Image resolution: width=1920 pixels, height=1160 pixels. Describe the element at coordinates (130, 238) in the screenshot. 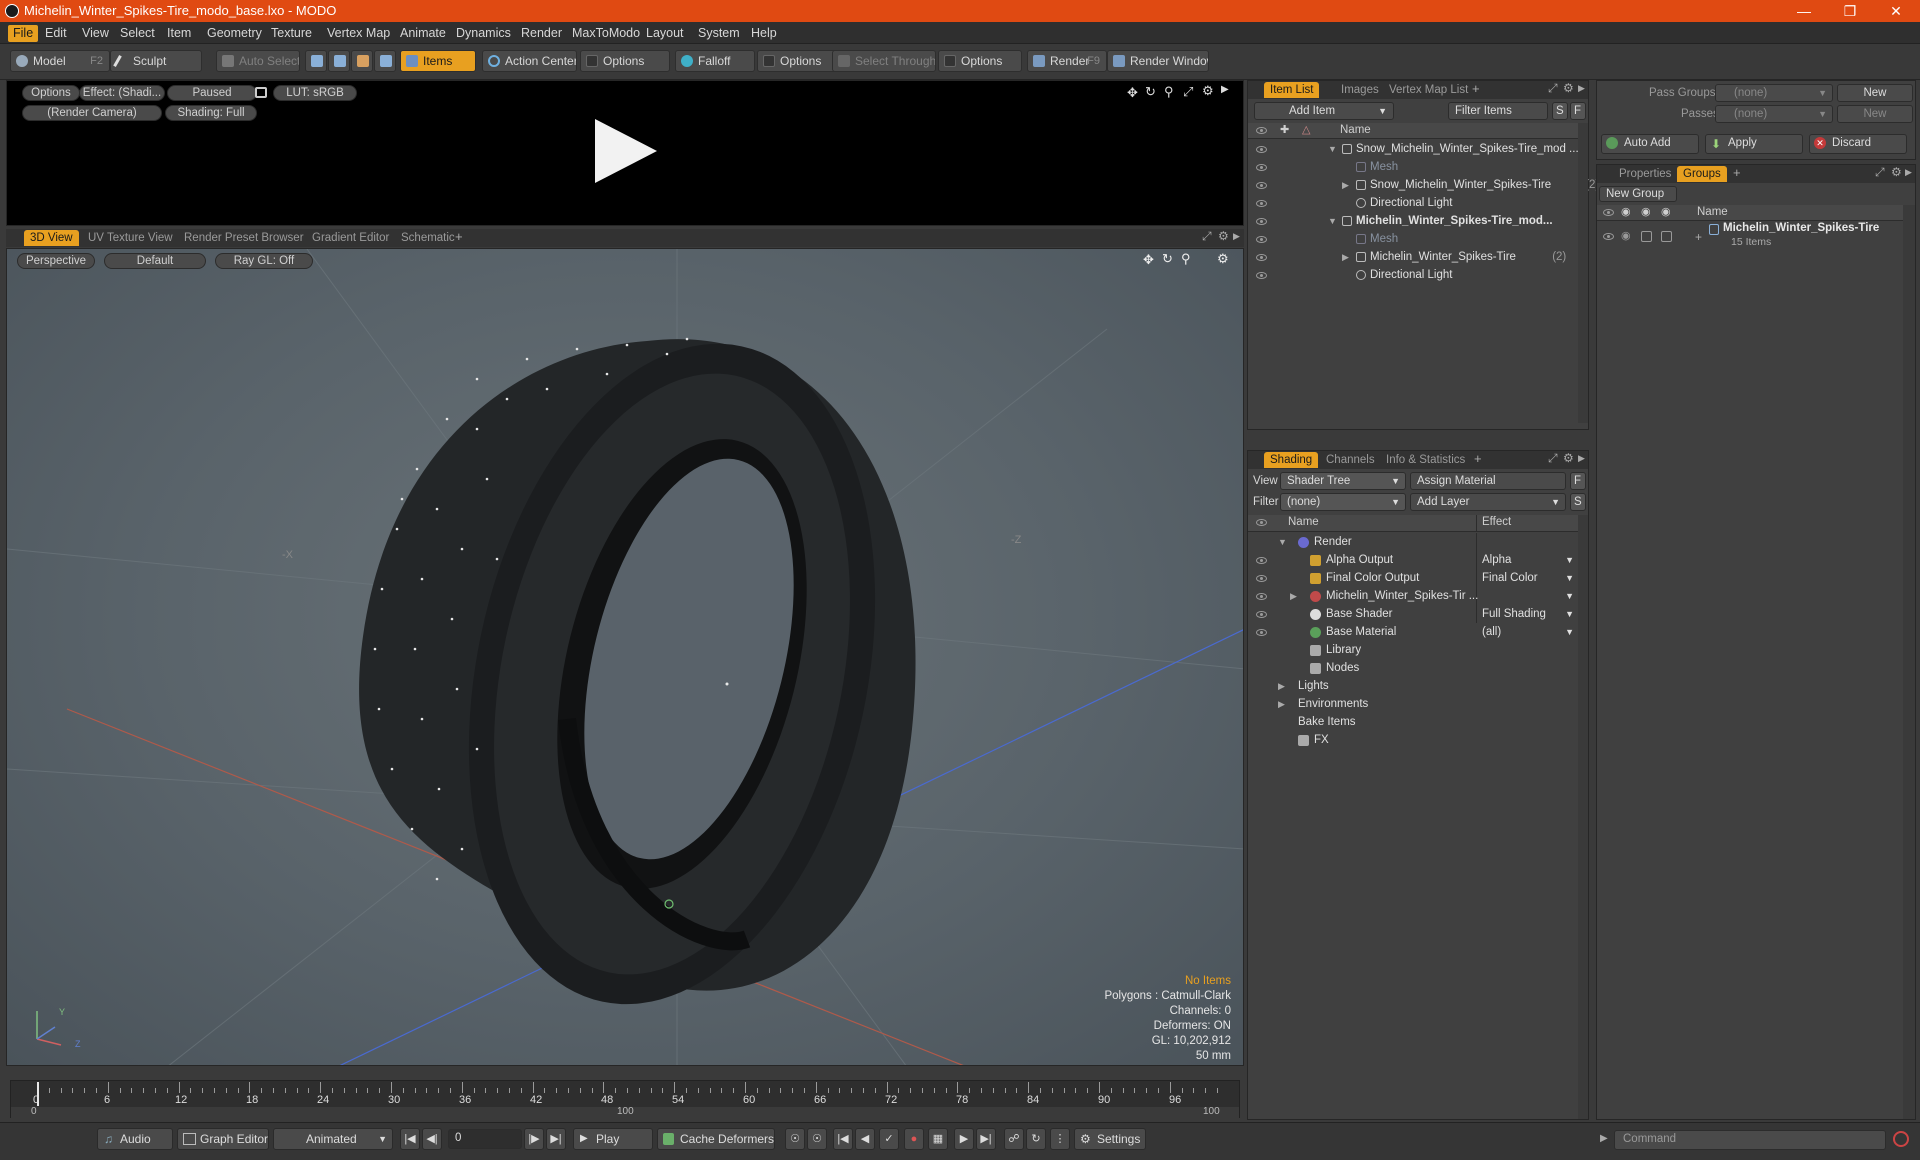

I see `tab-uv-texture-view: UV Texture View` at that location.